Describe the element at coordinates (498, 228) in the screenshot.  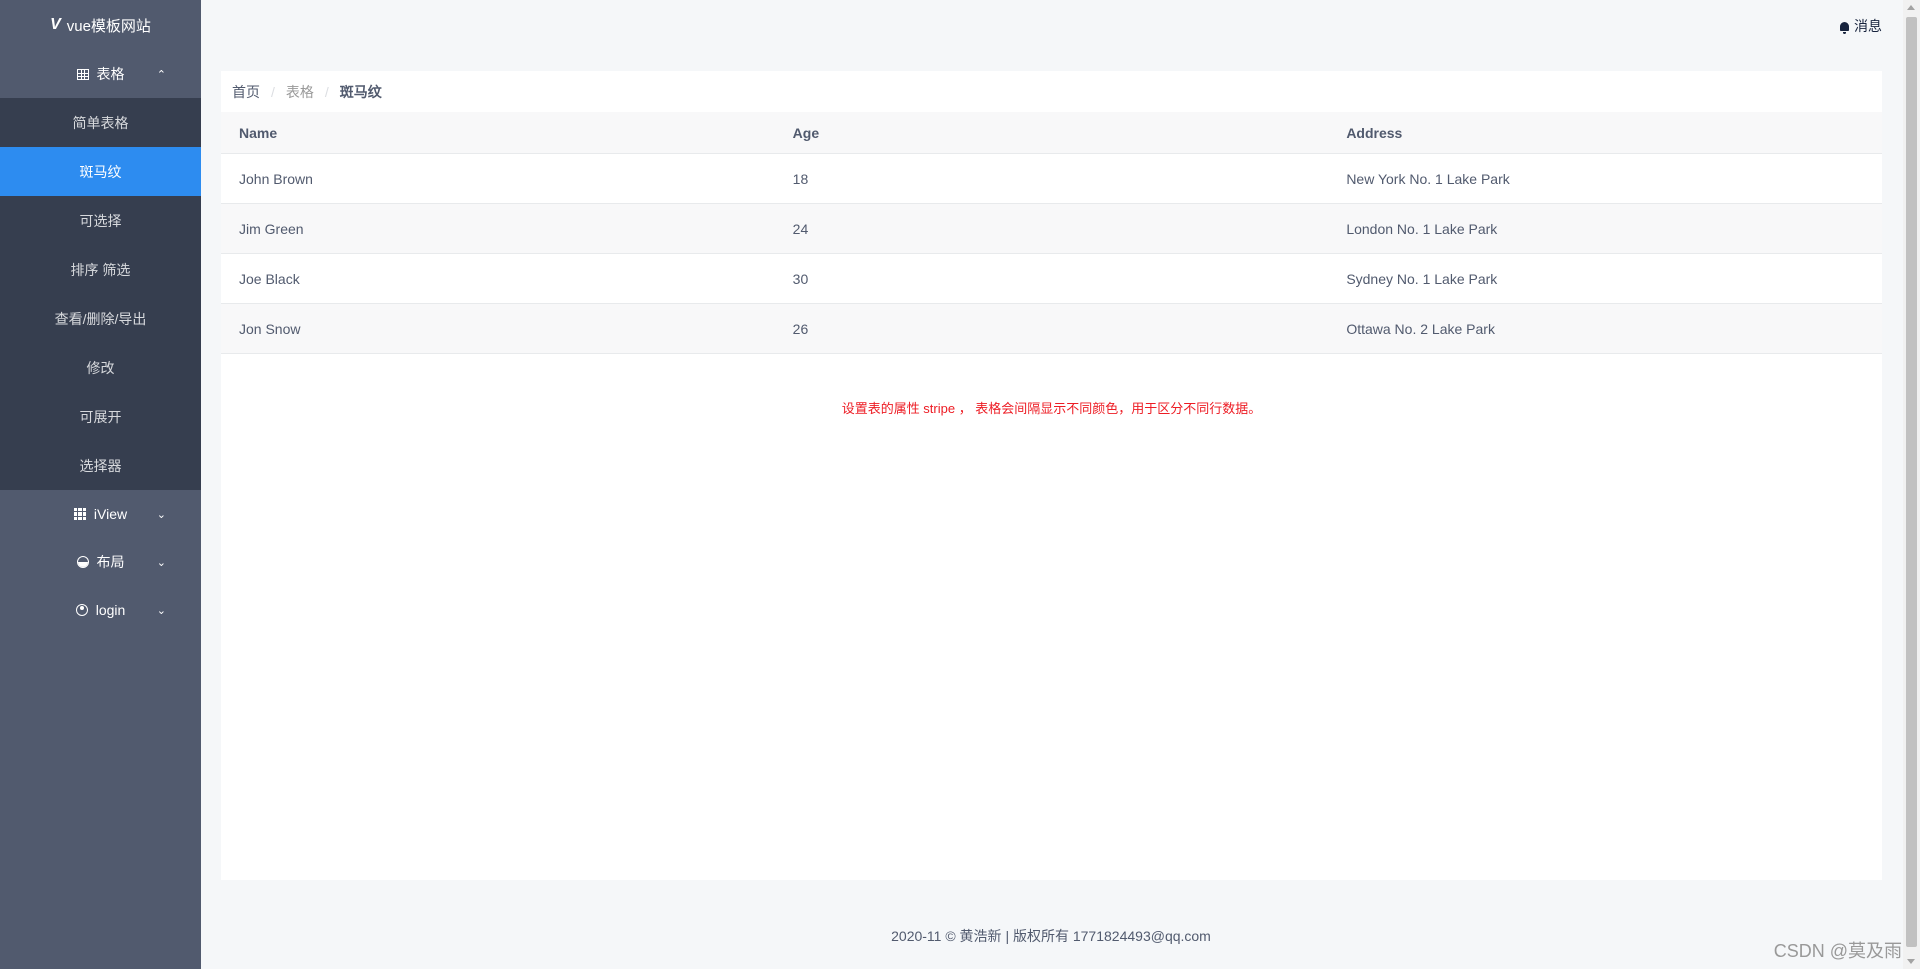
I see `cell-name: Jim Green` at that location.